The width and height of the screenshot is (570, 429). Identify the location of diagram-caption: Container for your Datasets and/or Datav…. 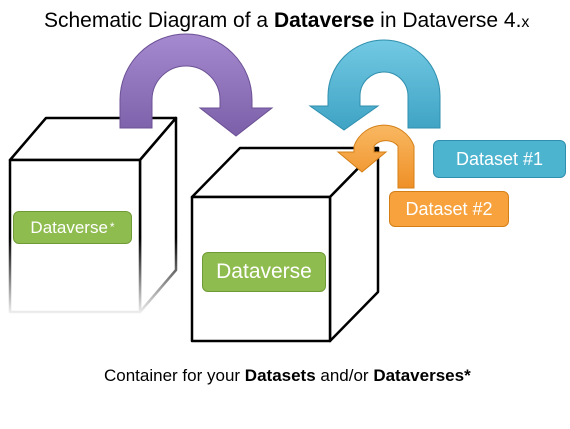
(334, 376).